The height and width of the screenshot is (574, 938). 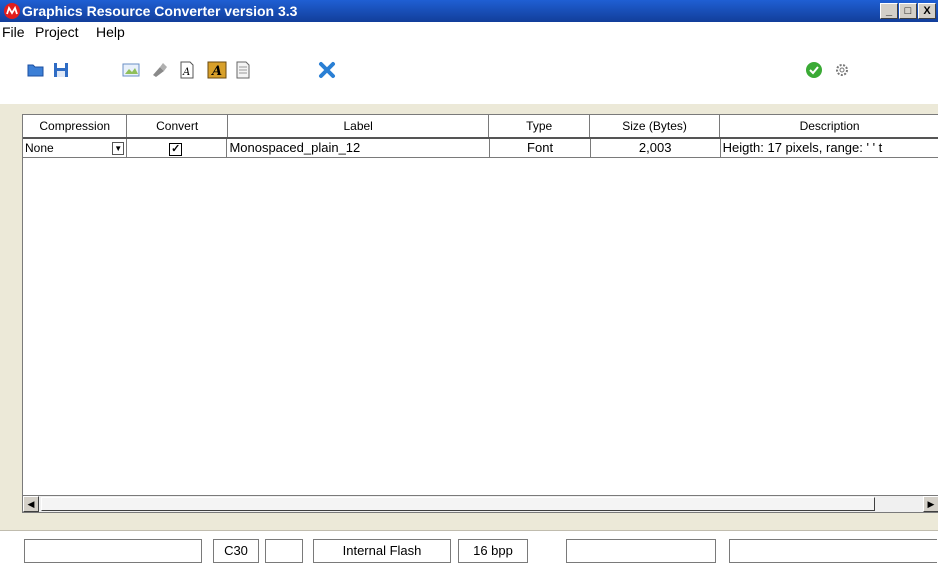 I want to click on horizontal-scrollbar: ◀ ▶, so click(x=480, y=503).